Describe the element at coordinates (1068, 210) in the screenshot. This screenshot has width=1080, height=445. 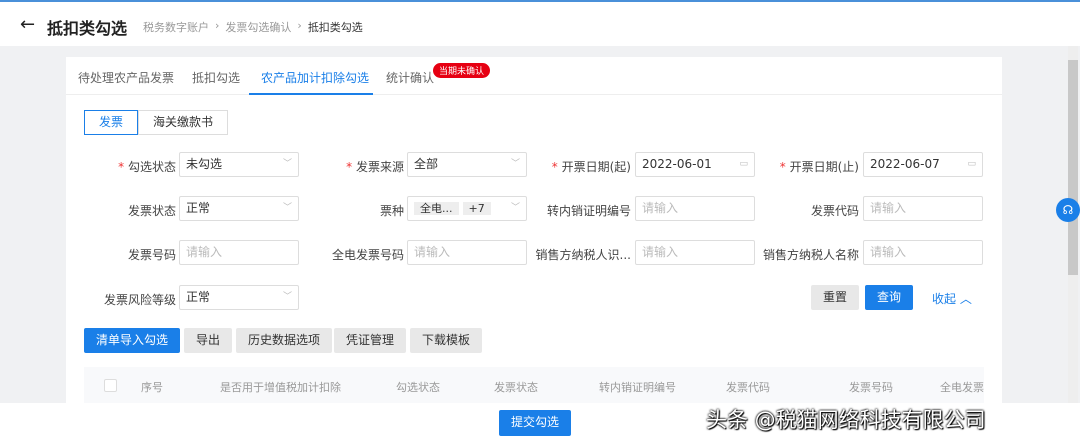
I see `headset-icon: ☊` at that location.